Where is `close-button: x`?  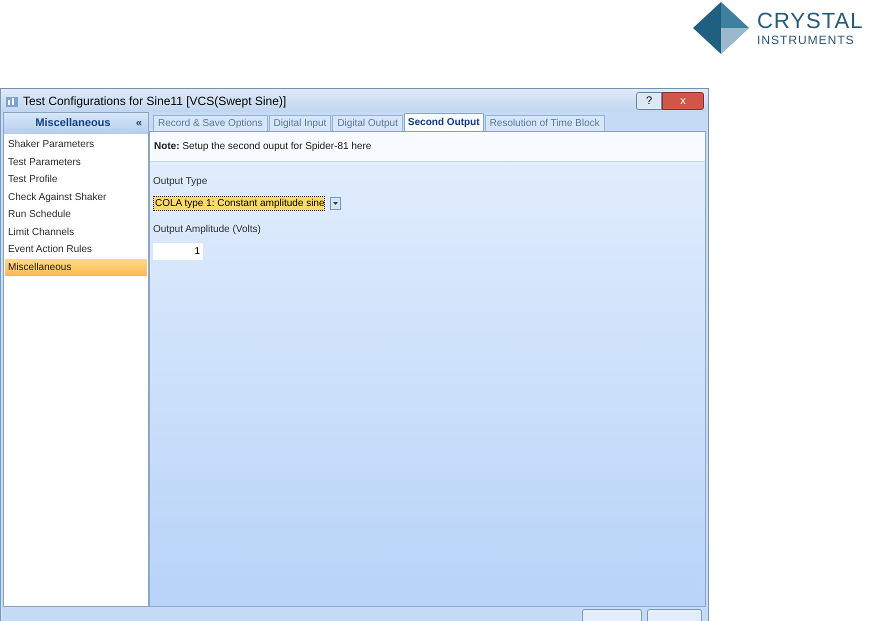 close-button: x is located at coordinates (683, 101).